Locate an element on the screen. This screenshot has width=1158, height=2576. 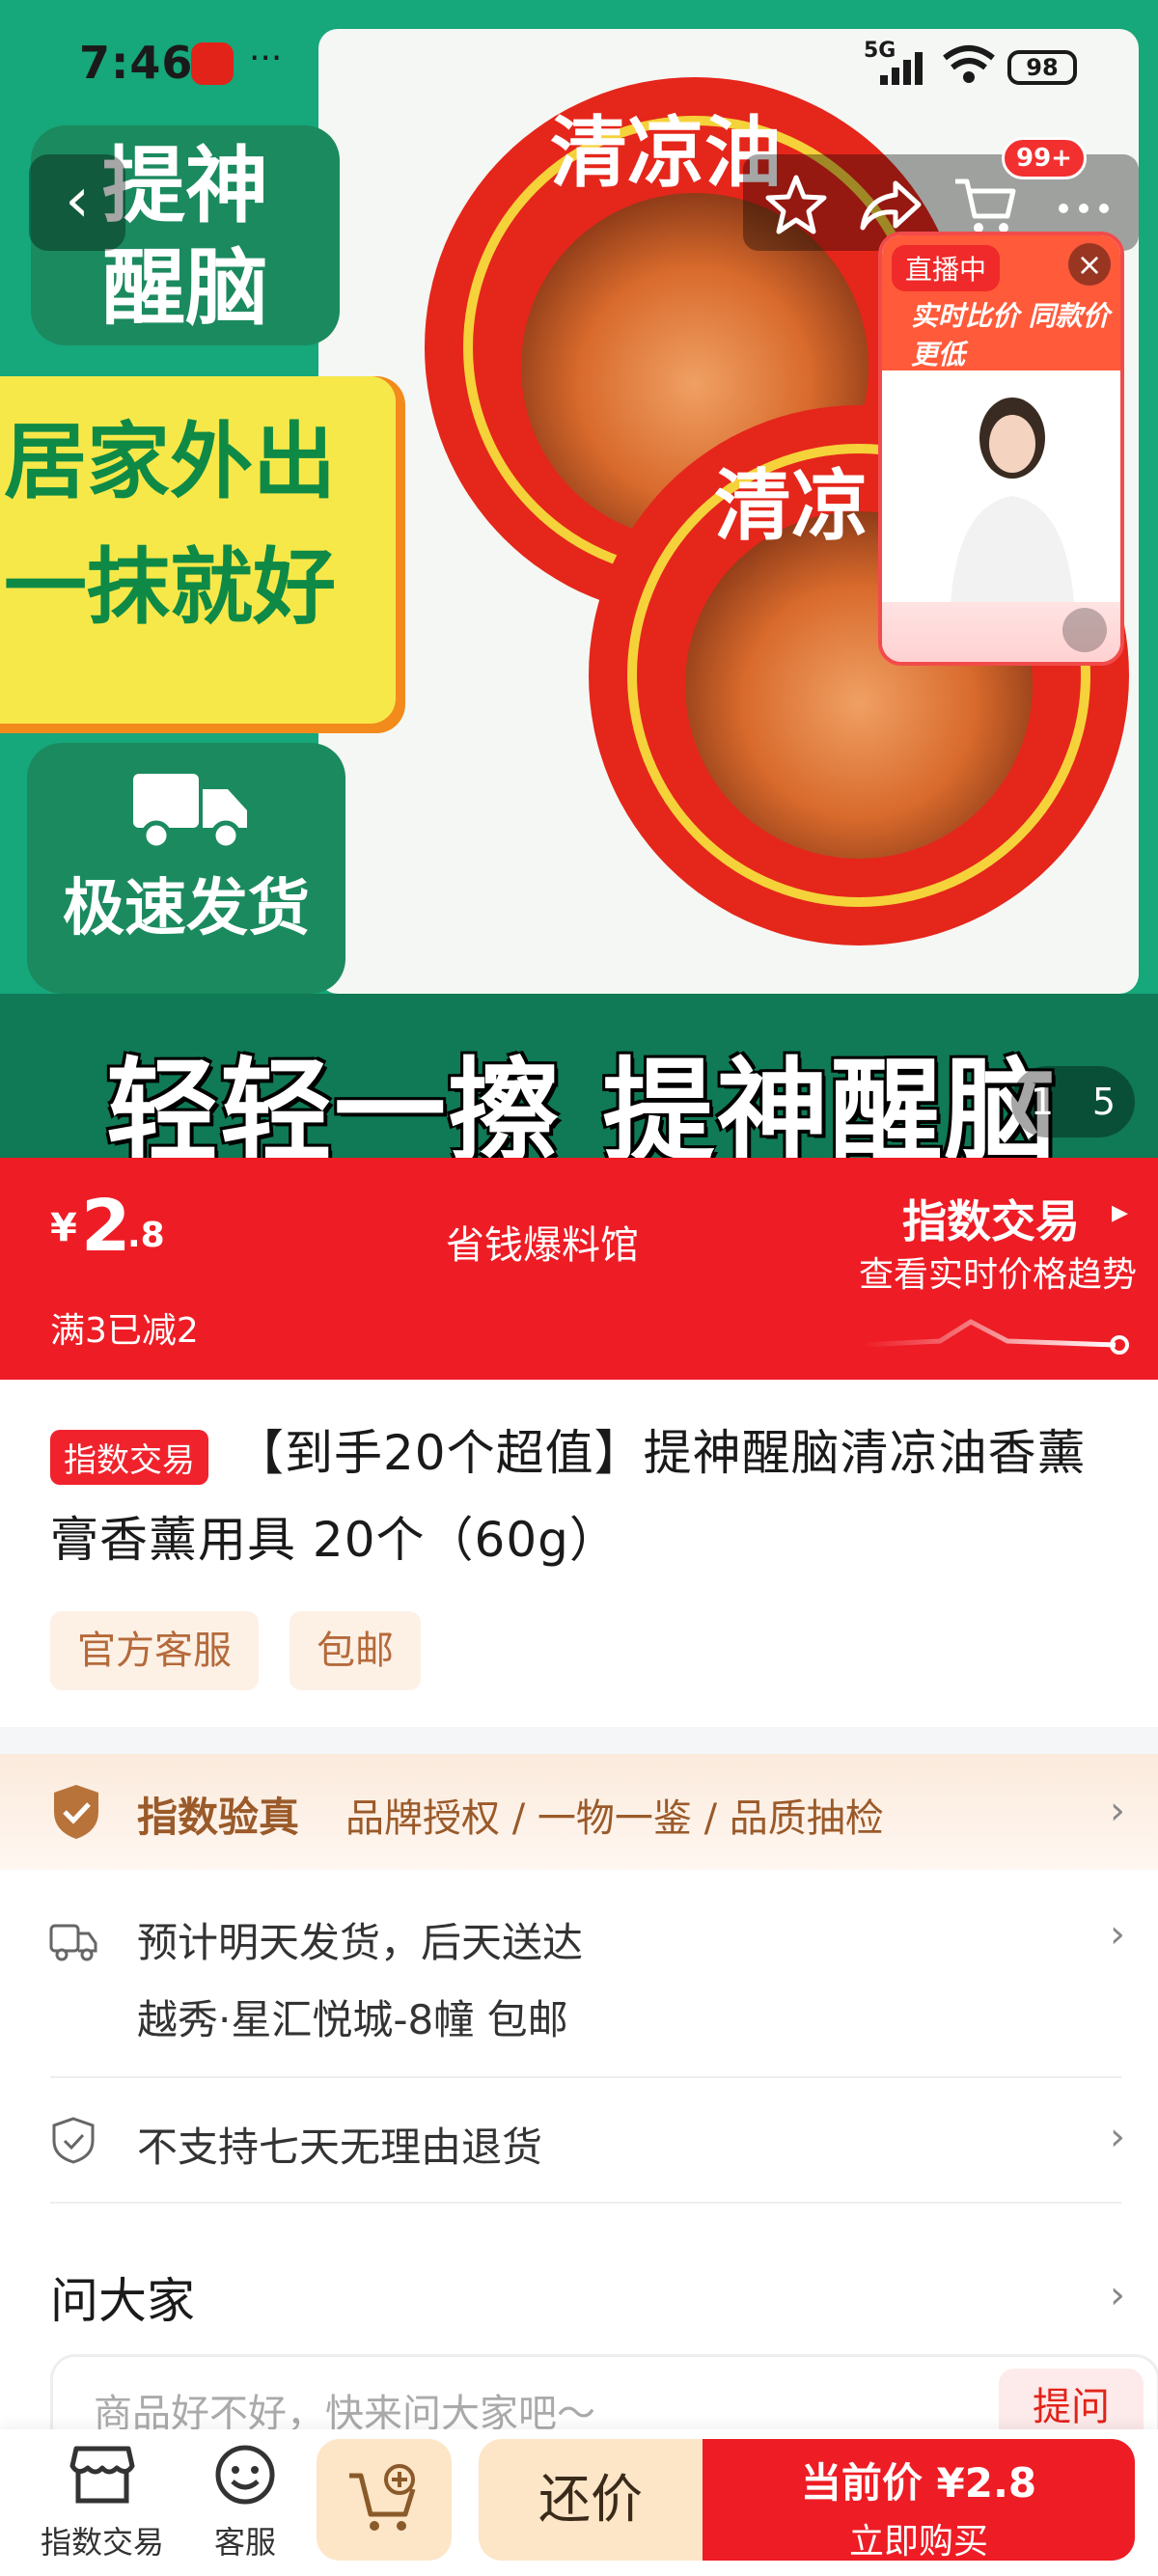
divider is located at coordinates (585, 2203).